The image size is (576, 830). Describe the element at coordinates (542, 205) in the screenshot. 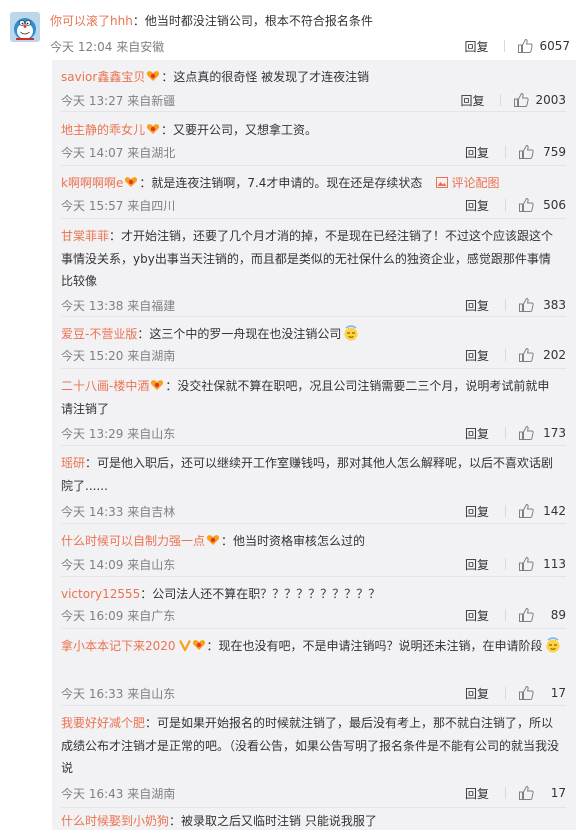

I see `like-button: 506` at that location.